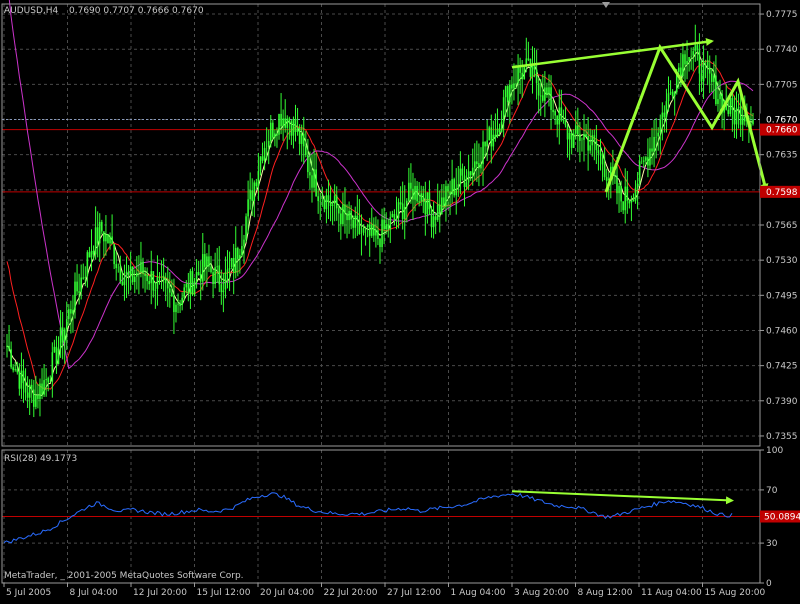 The width and height of the screenshot is (800, 604). I want to click on trend-arrow-upper, so click(612, 53).